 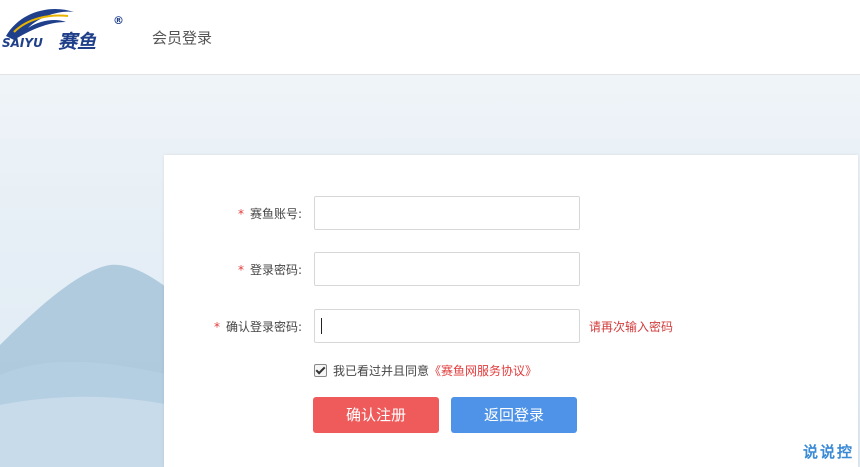 I want to click on password-input, so click(x=447, y=269).